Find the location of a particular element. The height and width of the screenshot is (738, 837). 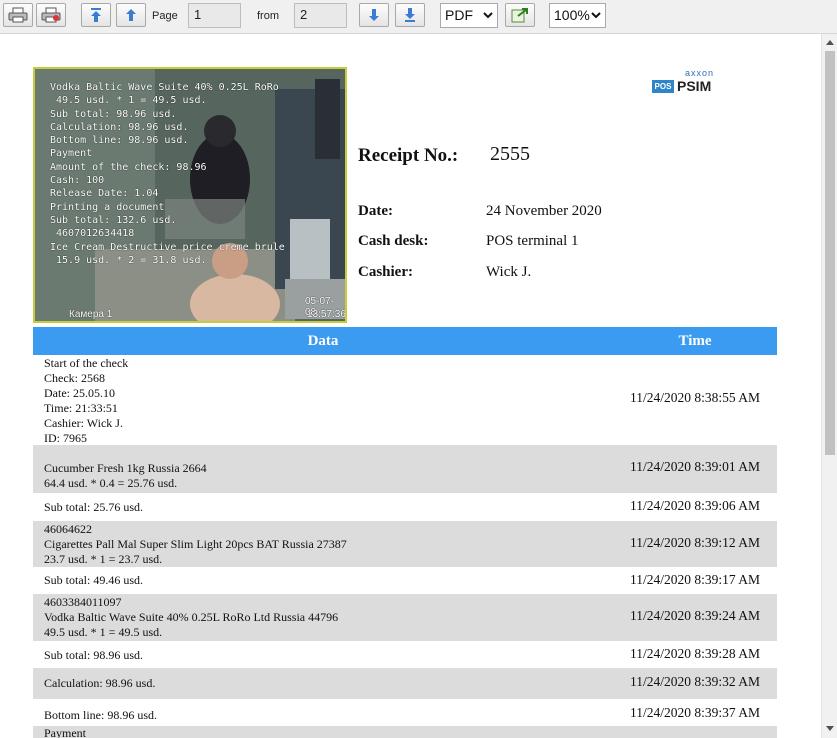

export-button is located at coordinates (520, 15).